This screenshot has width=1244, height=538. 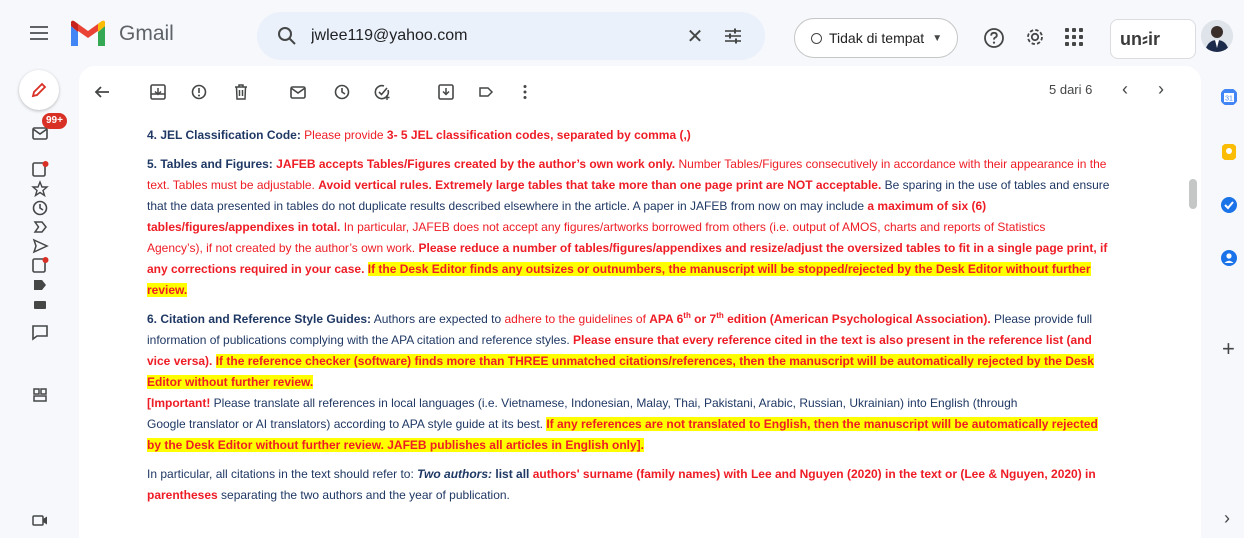 What do you see at coordinates (54, 121) in the screenshot?
I see `unread-count-badge: 99+` at bounding box center [54, 121].